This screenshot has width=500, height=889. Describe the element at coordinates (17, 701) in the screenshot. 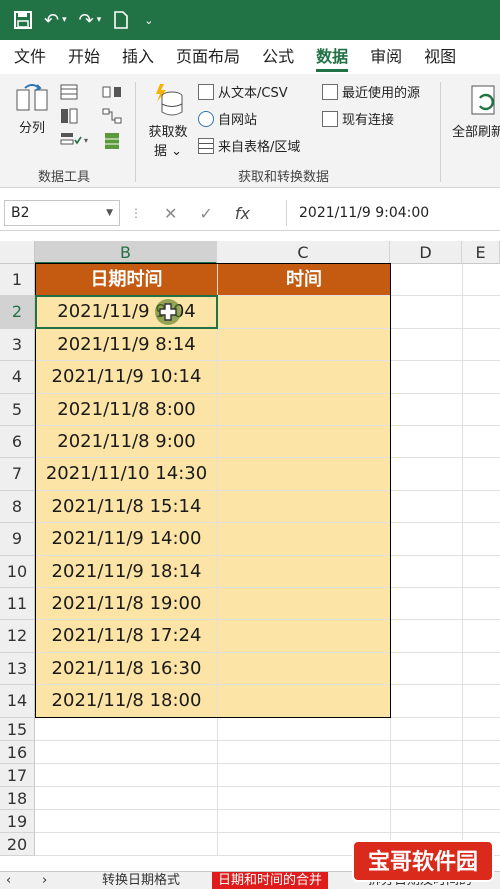

I see `row-header: 14` at that location.